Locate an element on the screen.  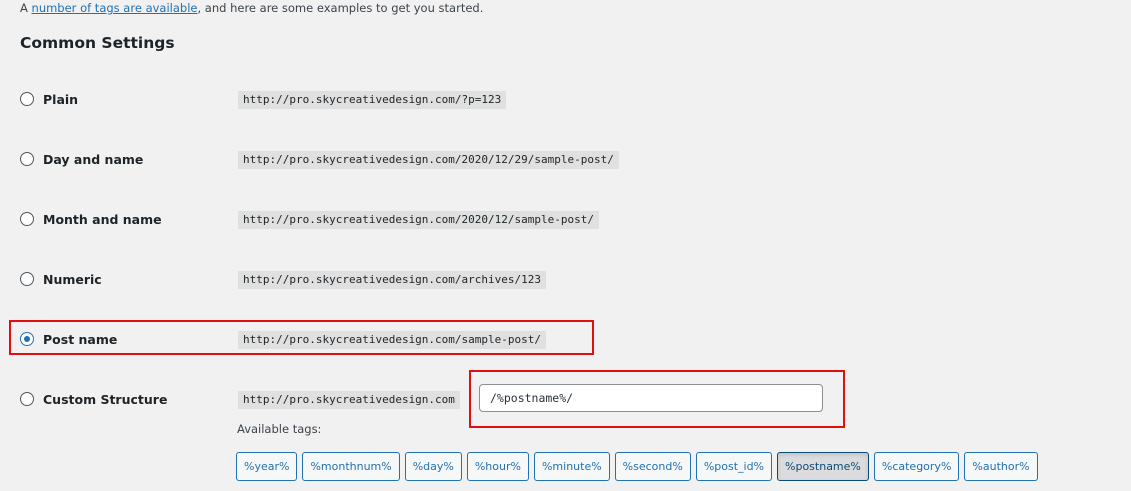
option-label: Month and name is located at coordinates (102, 219).